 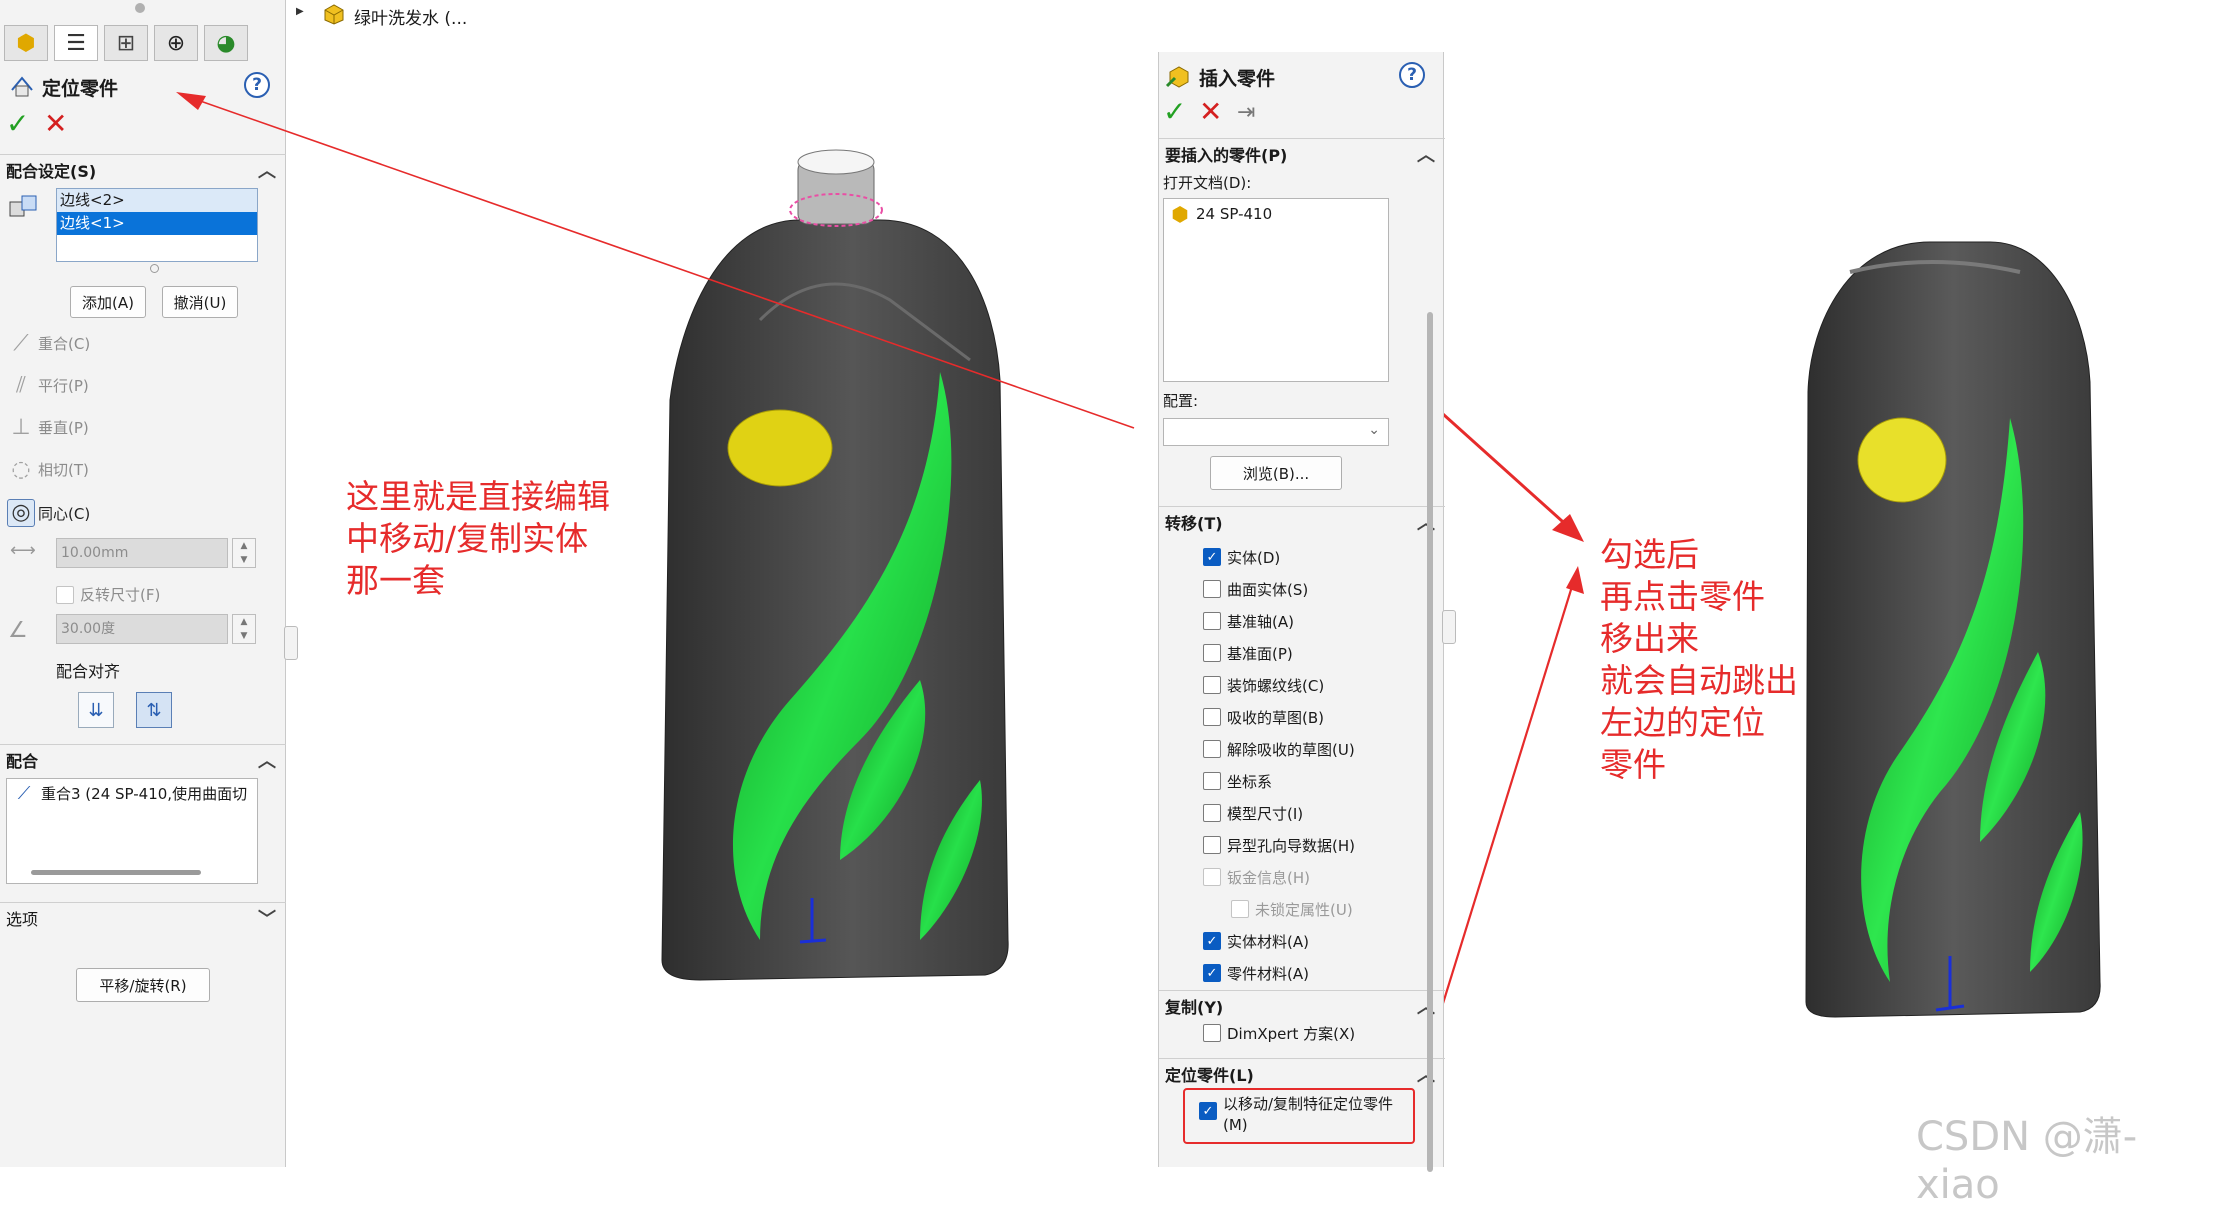 I want to click on part-to-insert-header: 要插入的零件(P) ︿, so click(x=1302, y=153).